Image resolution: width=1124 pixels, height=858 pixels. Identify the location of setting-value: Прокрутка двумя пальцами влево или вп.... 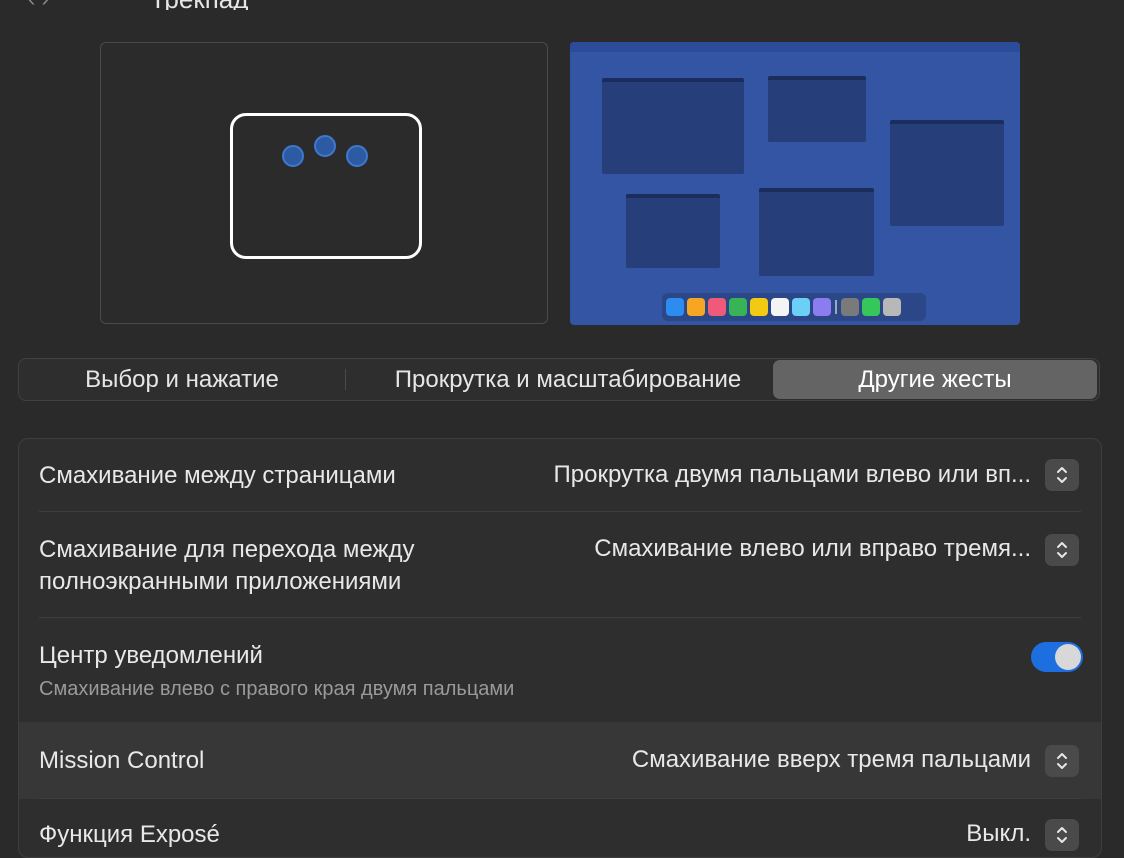
(792, 475).